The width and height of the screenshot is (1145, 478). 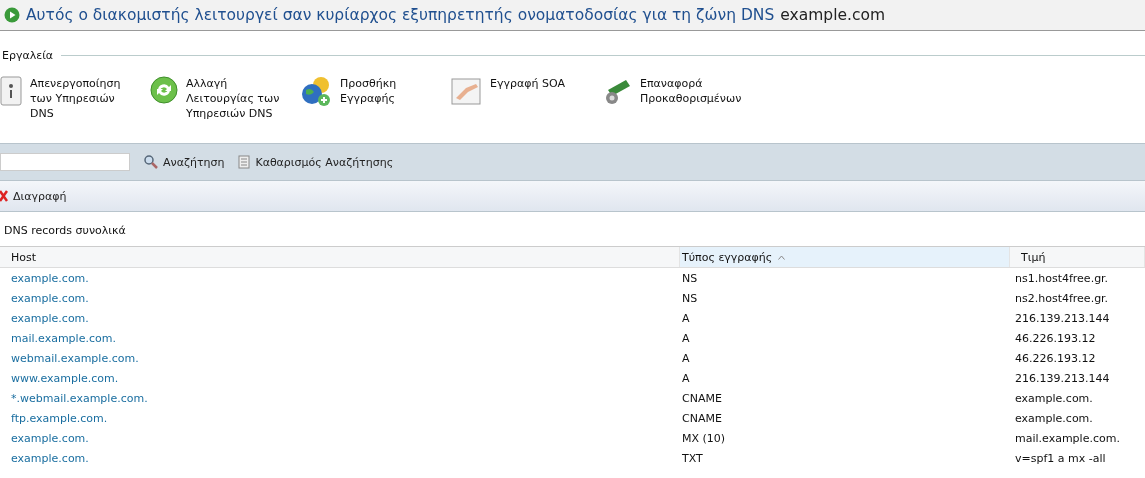 I want to click on tool-link: Αλλαγή Λειτουργίας των Υπηρεσιών DNS, so click(x=225, y=98).